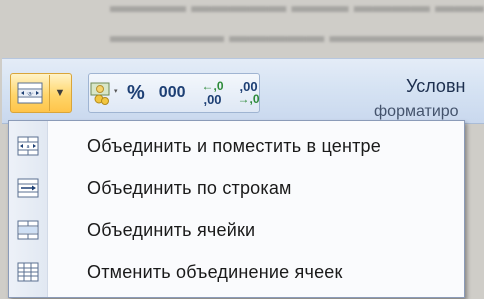  I want to click on menu-item-label: Отменить объединение ячеек, so click(215, 271).